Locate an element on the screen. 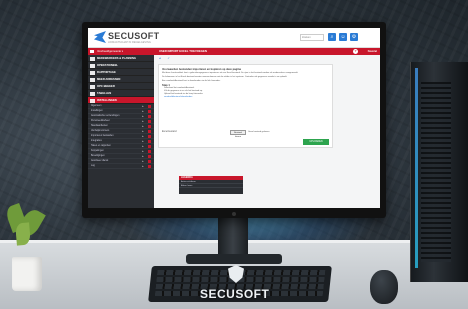 The height and width of the screenshot is (309, 468). brand-name: SECUSOFT is located at coordinates (134, 36).